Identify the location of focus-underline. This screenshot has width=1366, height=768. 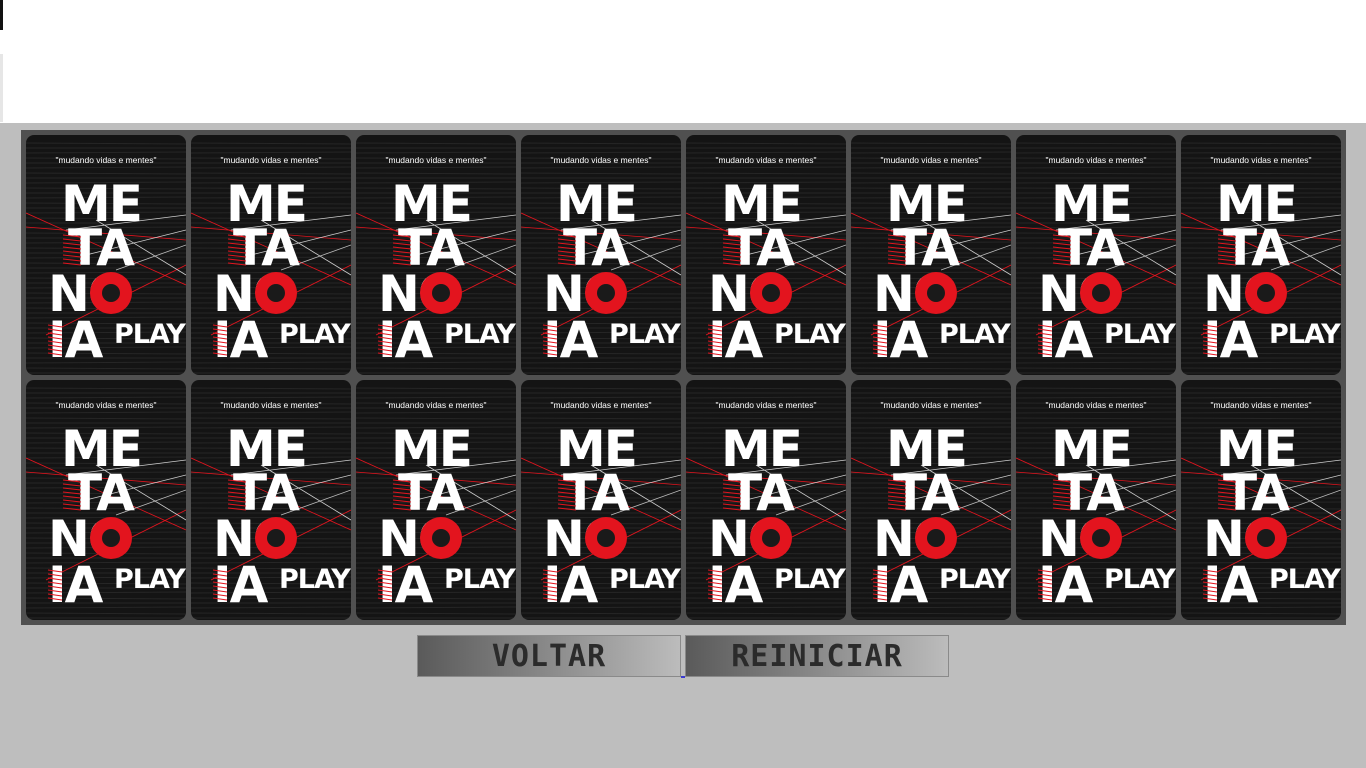
(683, 677).